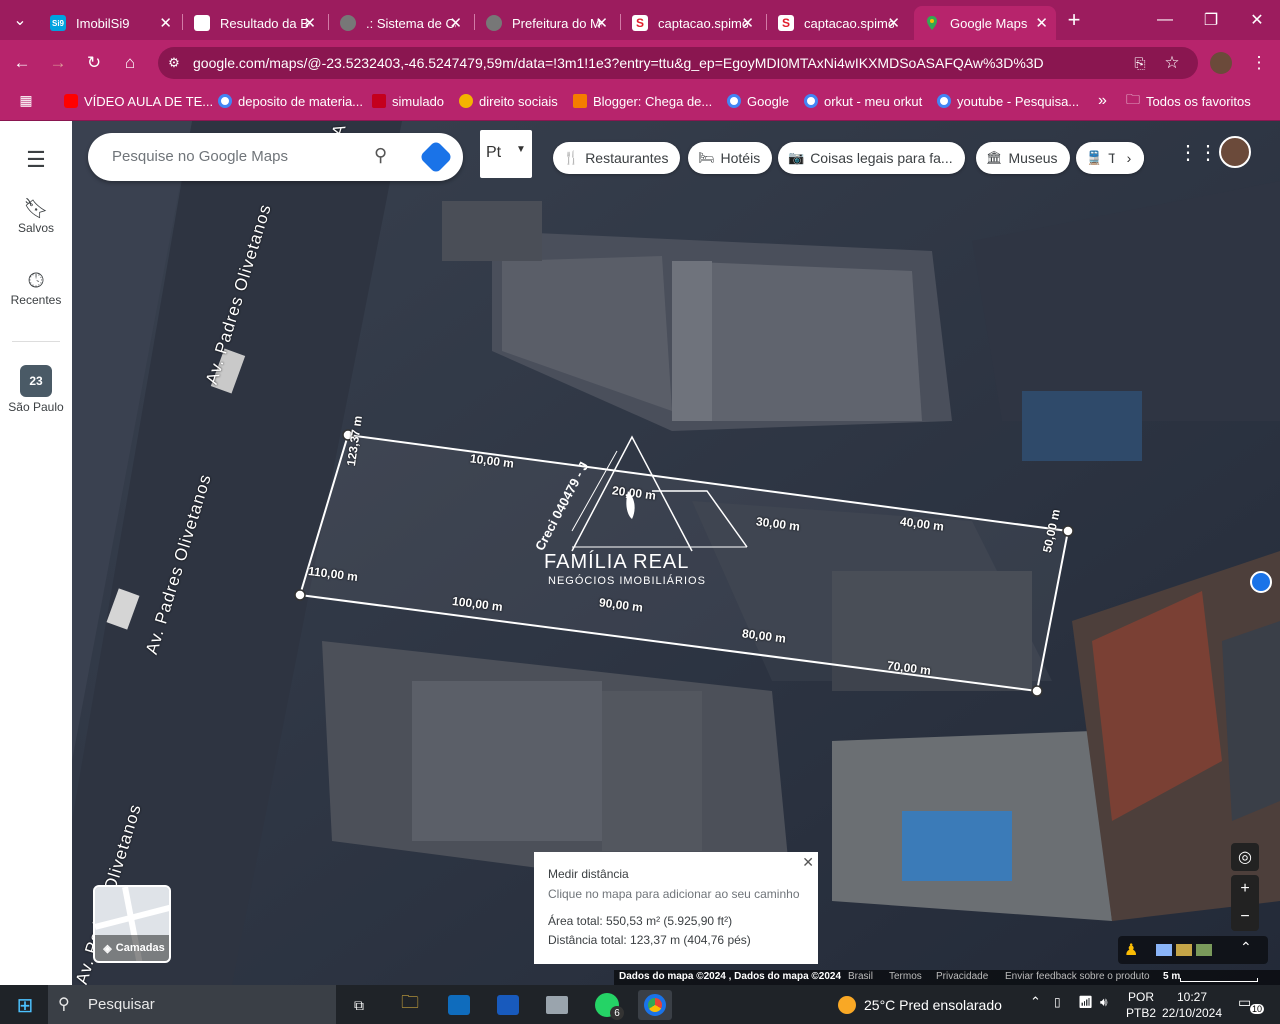 Image resolution: width=1280 pixels, height=1024 pixels. What do you see at coordinates (1140, 63) in the screenshot?
I see `install-app-icon: ⎘` at bounding box center [1140, 63].